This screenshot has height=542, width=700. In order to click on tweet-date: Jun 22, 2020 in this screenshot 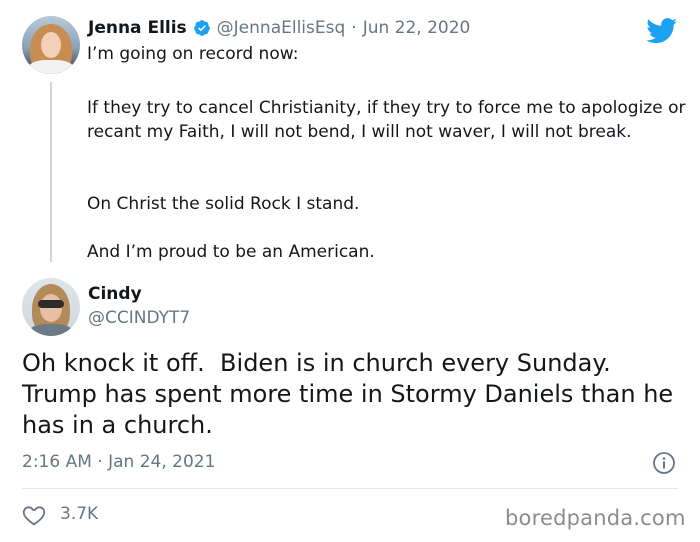, I will do `click(417, 28)`.